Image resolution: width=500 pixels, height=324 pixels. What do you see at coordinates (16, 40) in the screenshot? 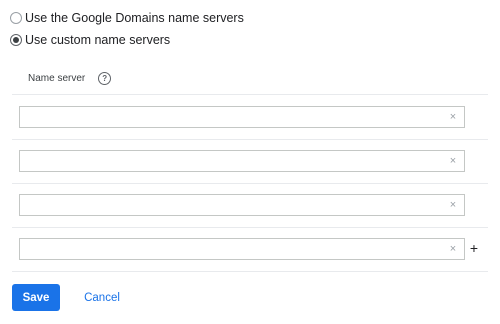
I see `radio-button-checked` at bounding box center [16, 40].